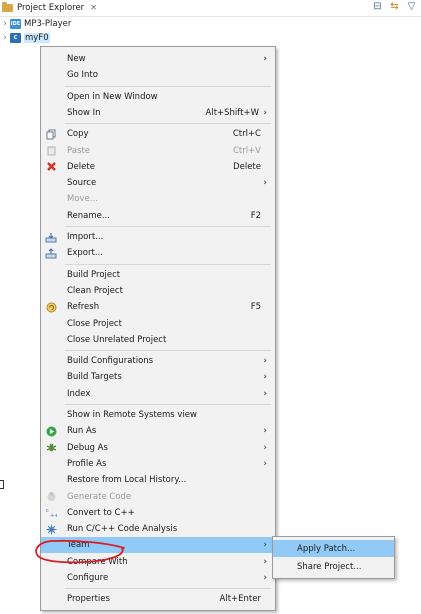 The height and width of the screenshot is (614, 421). Describe the element at coordinates (99, 496) in the screenshot. I see `menu-item-label: Generate Code` at that location.